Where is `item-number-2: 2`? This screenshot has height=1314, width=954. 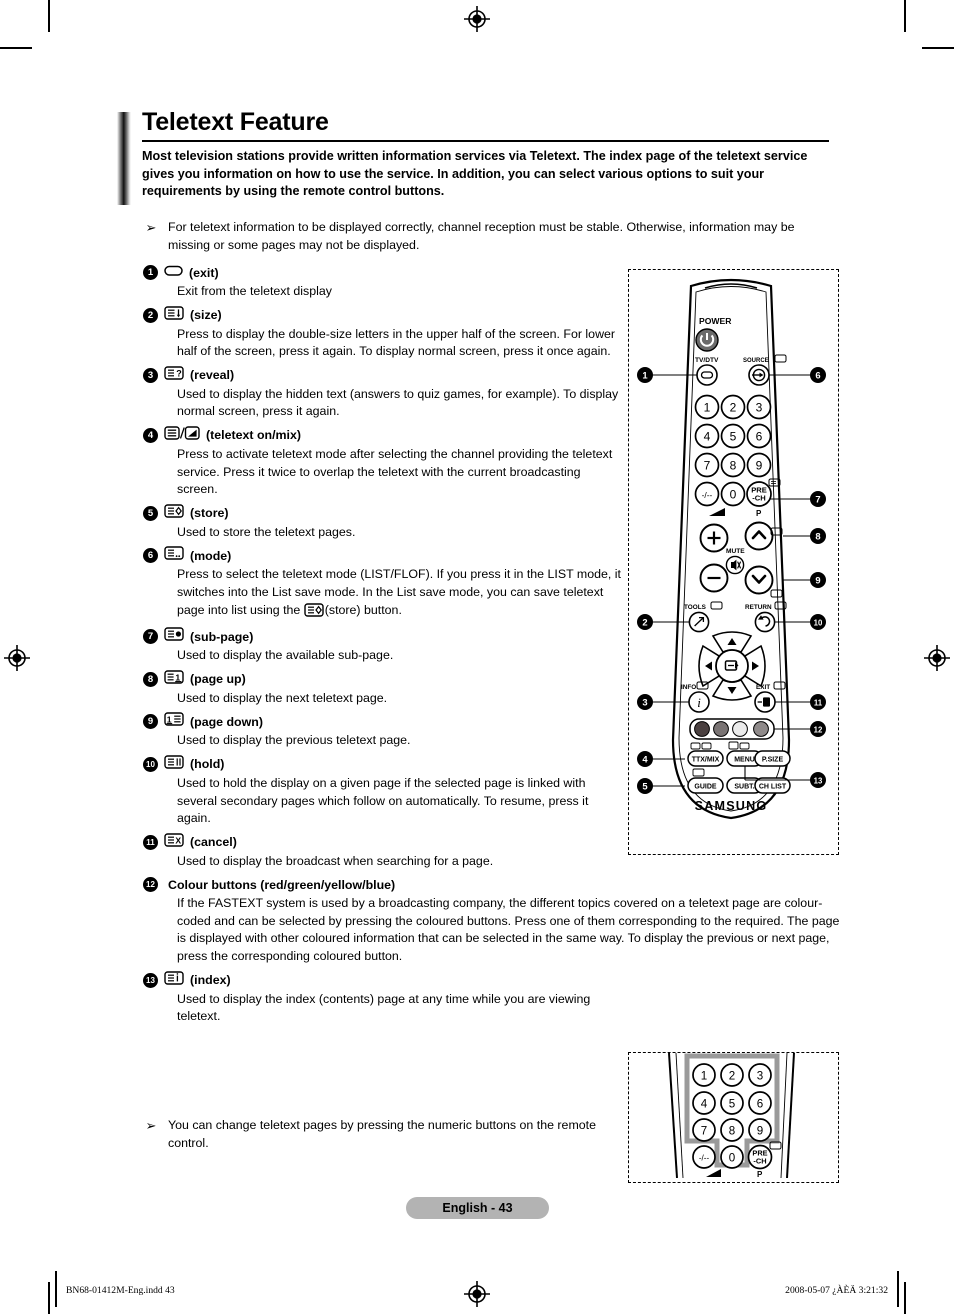
item-number-2: 2 is located at coordinates (150, 315).